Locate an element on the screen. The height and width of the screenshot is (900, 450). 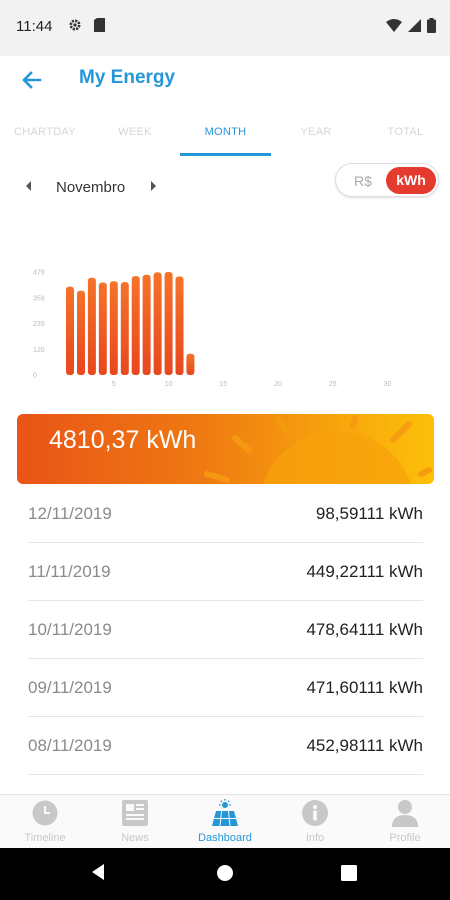
nav-item-news: News is located at coordinates (135, 822).